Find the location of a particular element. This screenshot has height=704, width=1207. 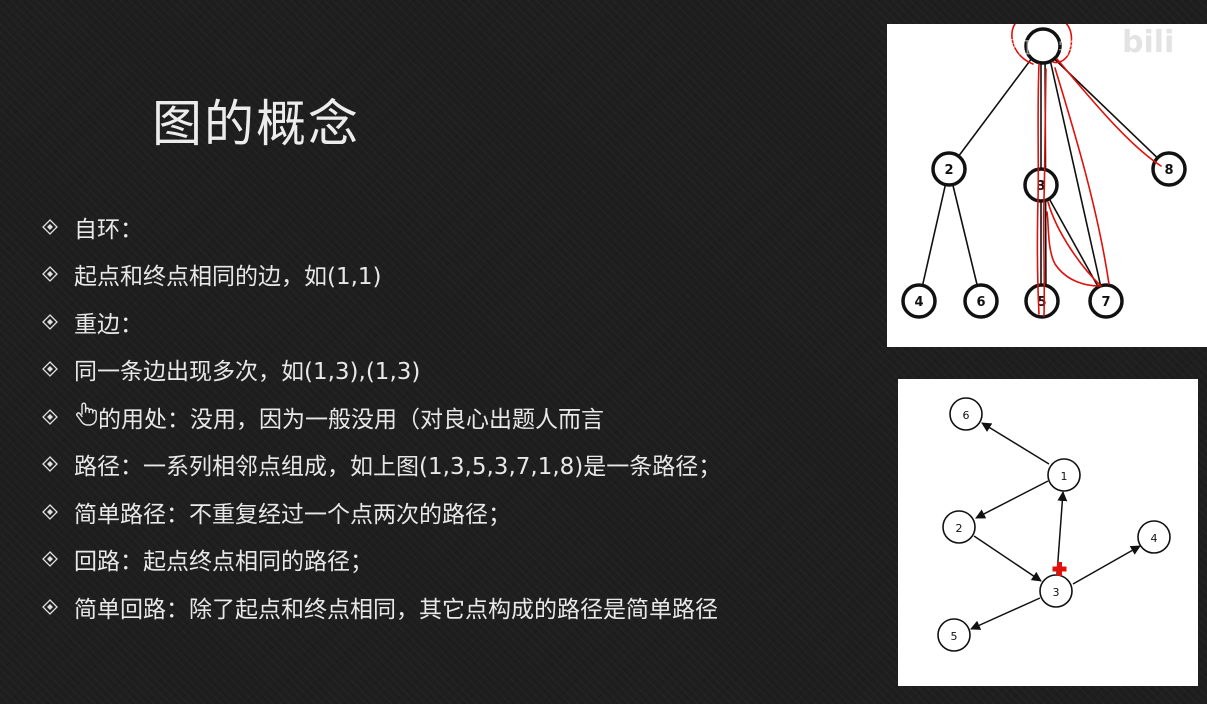

digraph-node-label: 3 is located at coordinates (1056, 592).